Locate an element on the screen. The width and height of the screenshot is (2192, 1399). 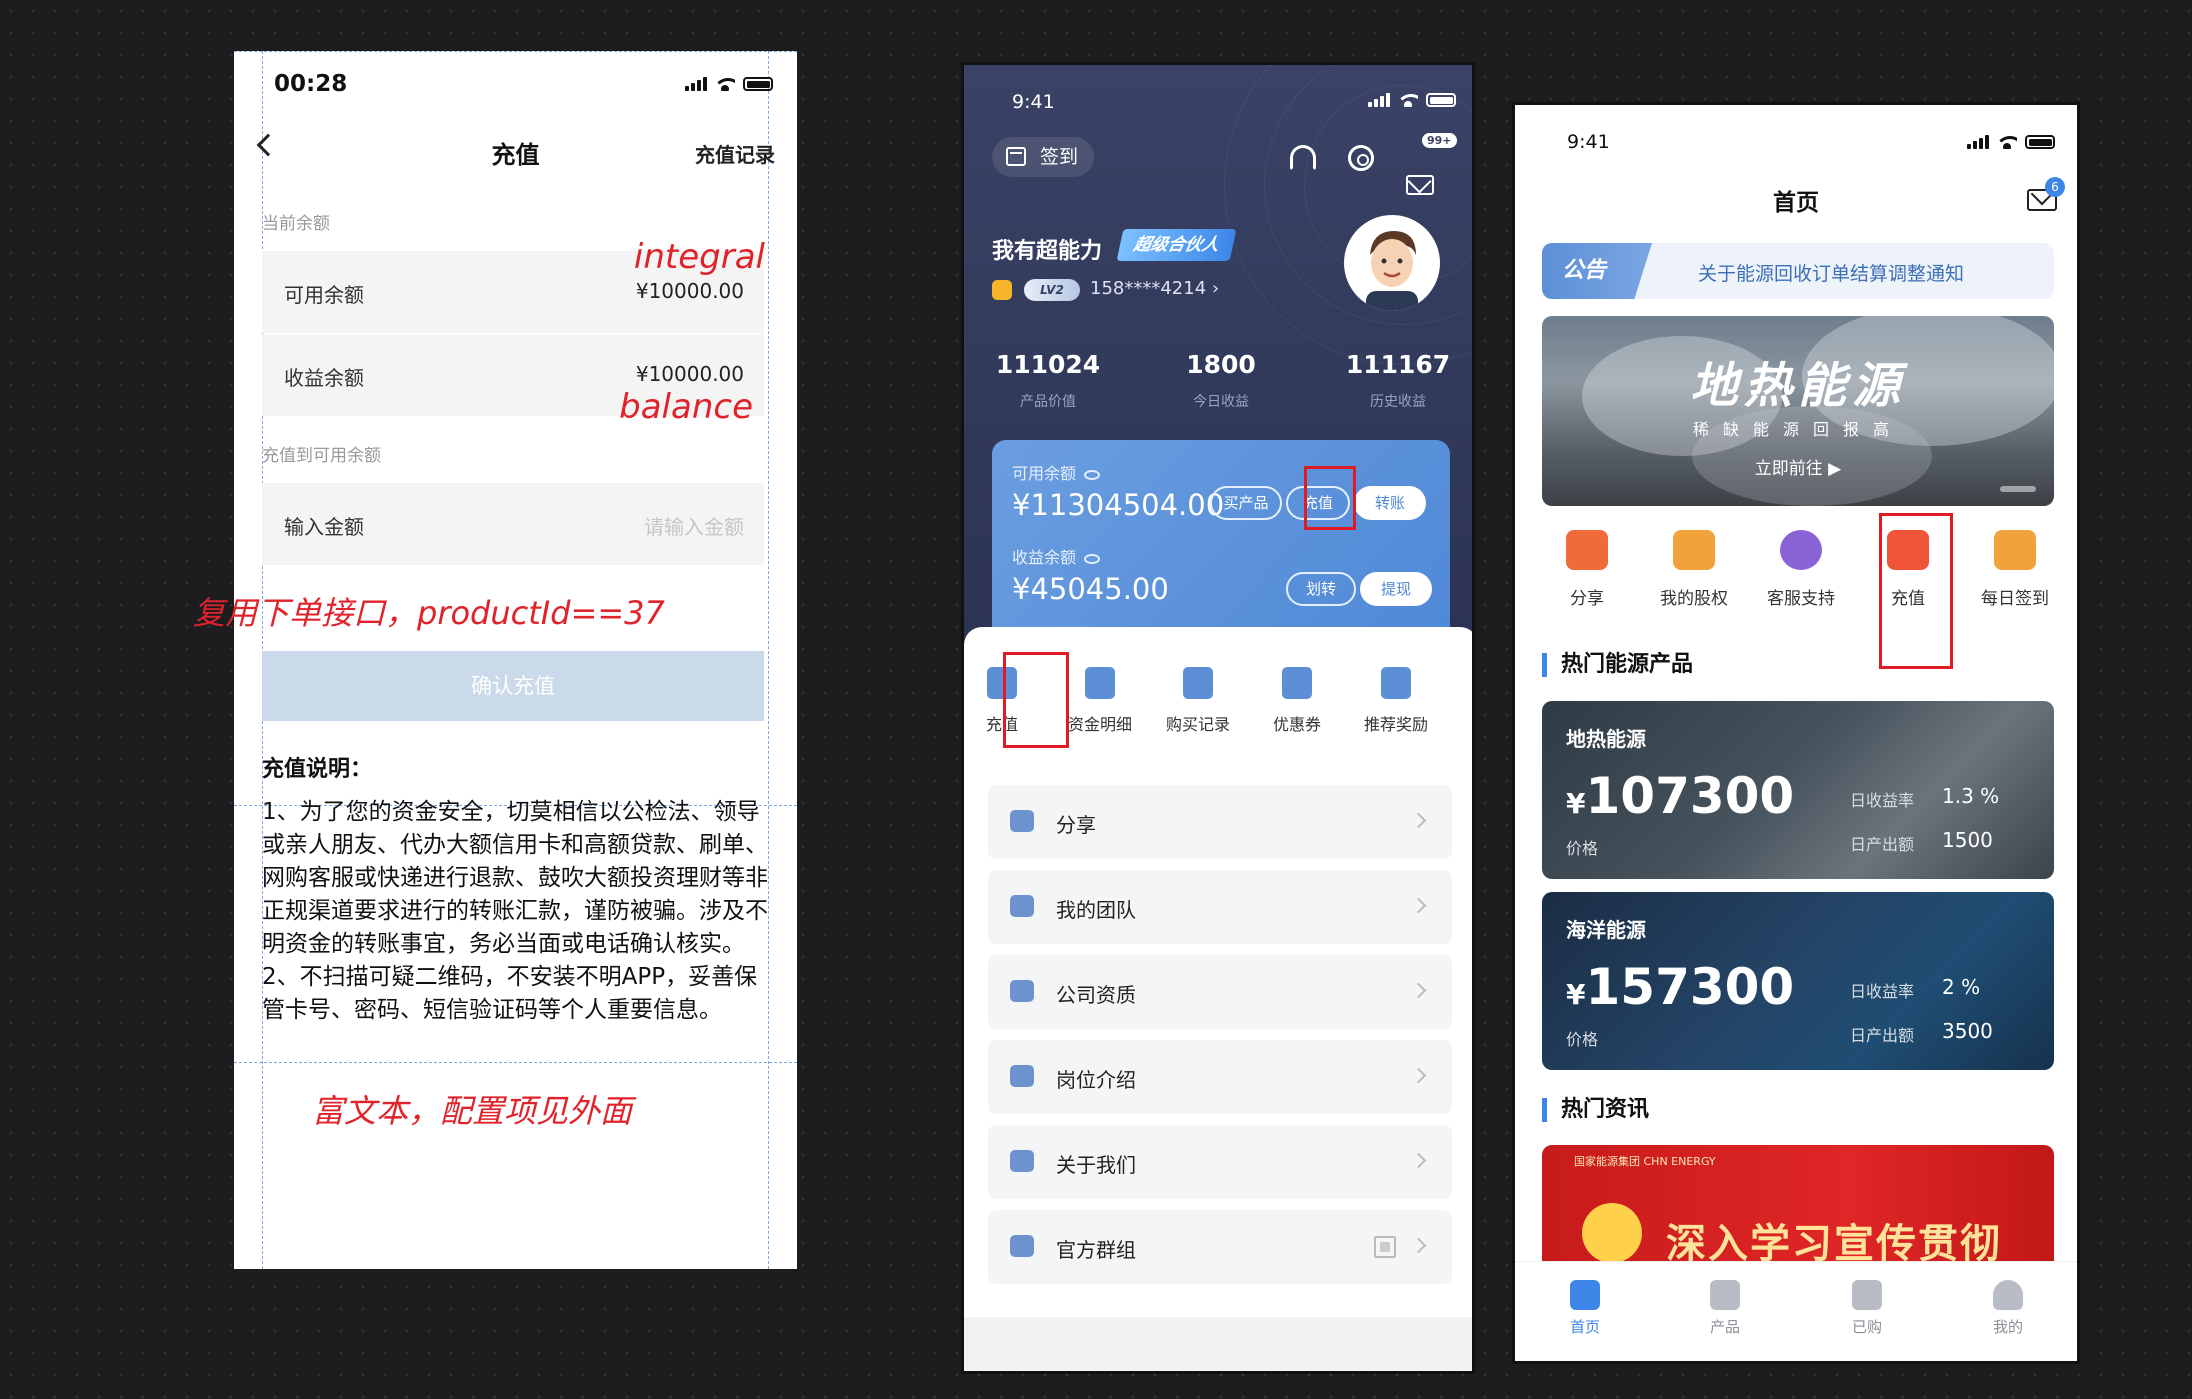
nav-label: 分享 is located at coordinates (1587, 599).